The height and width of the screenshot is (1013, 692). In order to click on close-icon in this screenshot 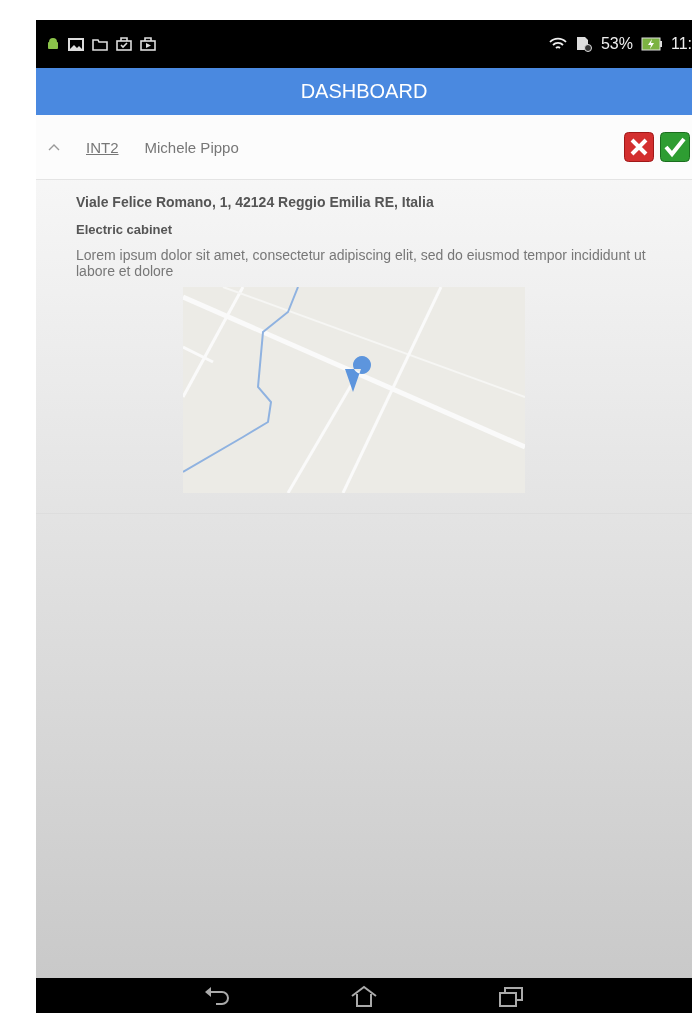, I will do `click(639, 147)`.